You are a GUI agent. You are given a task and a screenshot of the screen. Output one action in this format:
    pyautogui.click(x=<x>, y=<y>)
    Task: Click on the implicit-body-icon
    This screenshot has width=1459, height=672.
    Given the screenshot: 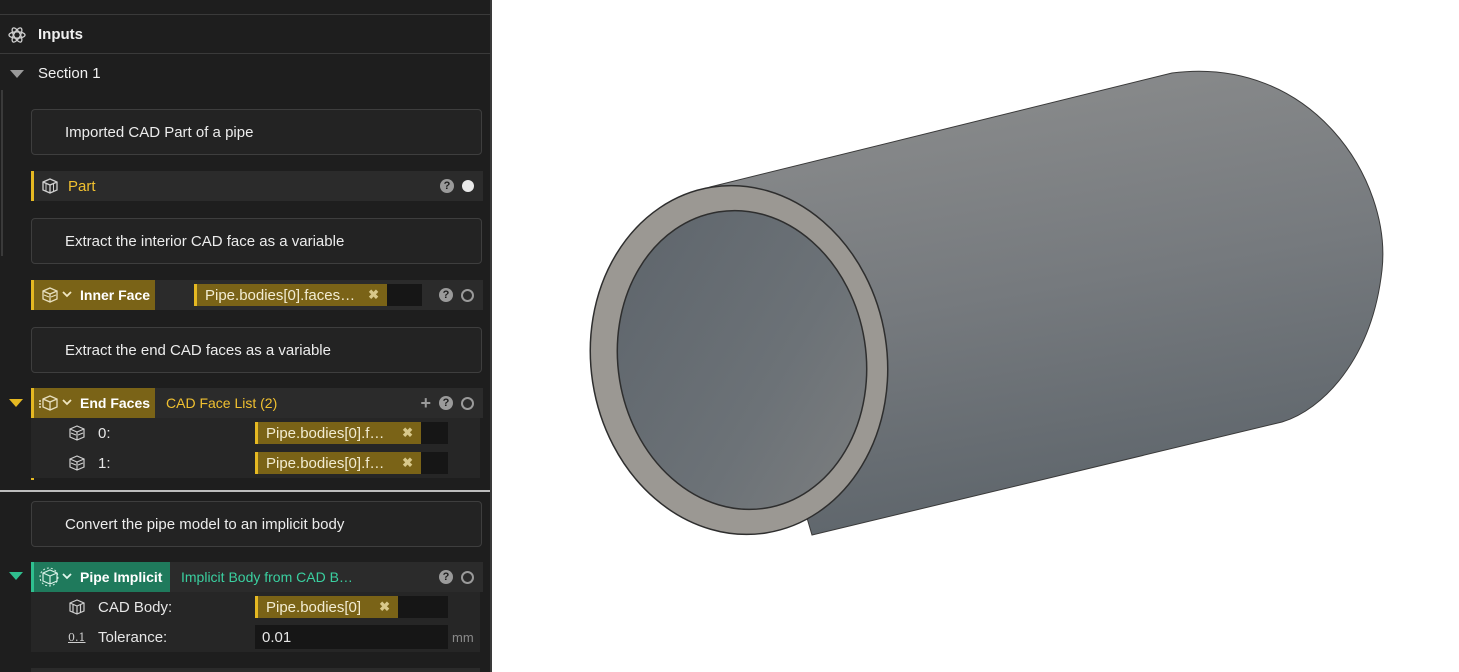 What is the action you would take?
    pyautogui.click(x=49, y=577)
    